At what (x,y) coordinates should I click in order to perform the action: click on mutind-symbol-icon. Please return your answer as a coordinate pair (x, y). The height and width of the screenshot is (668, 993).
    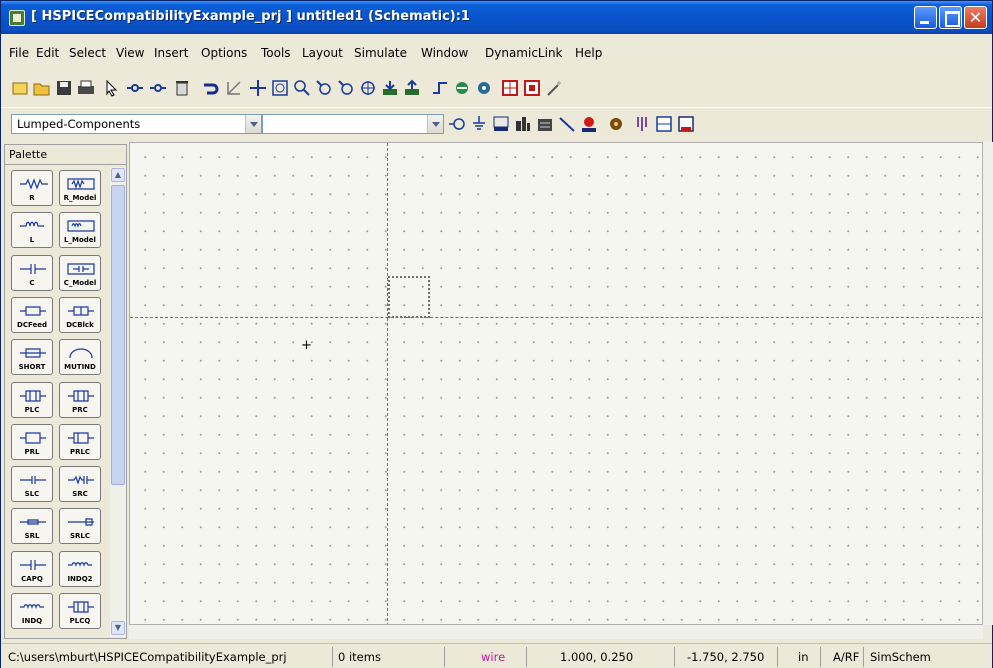
    Looking at the image, I should click on (81, 353).